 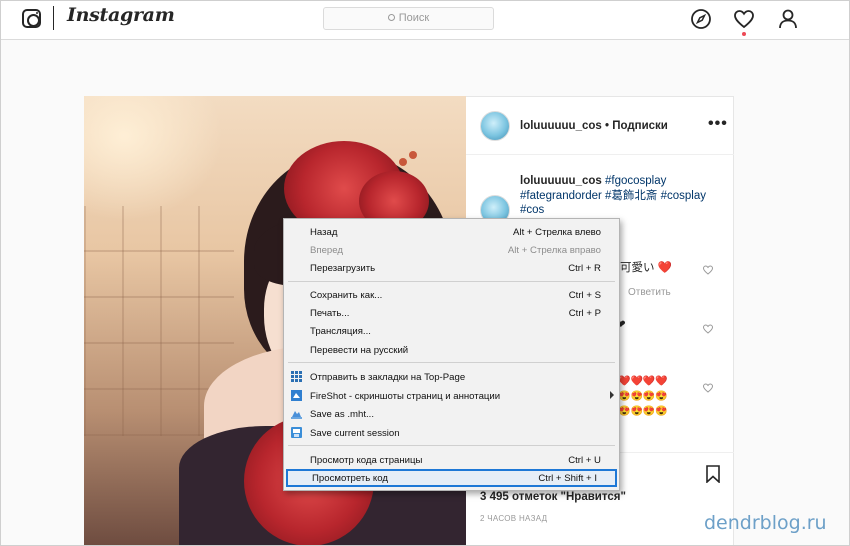 What do you see at coordinates (765, 523) in the screenshot?
I see `site-watermark: dendrblog.ru` at bounding box center [765, 523].